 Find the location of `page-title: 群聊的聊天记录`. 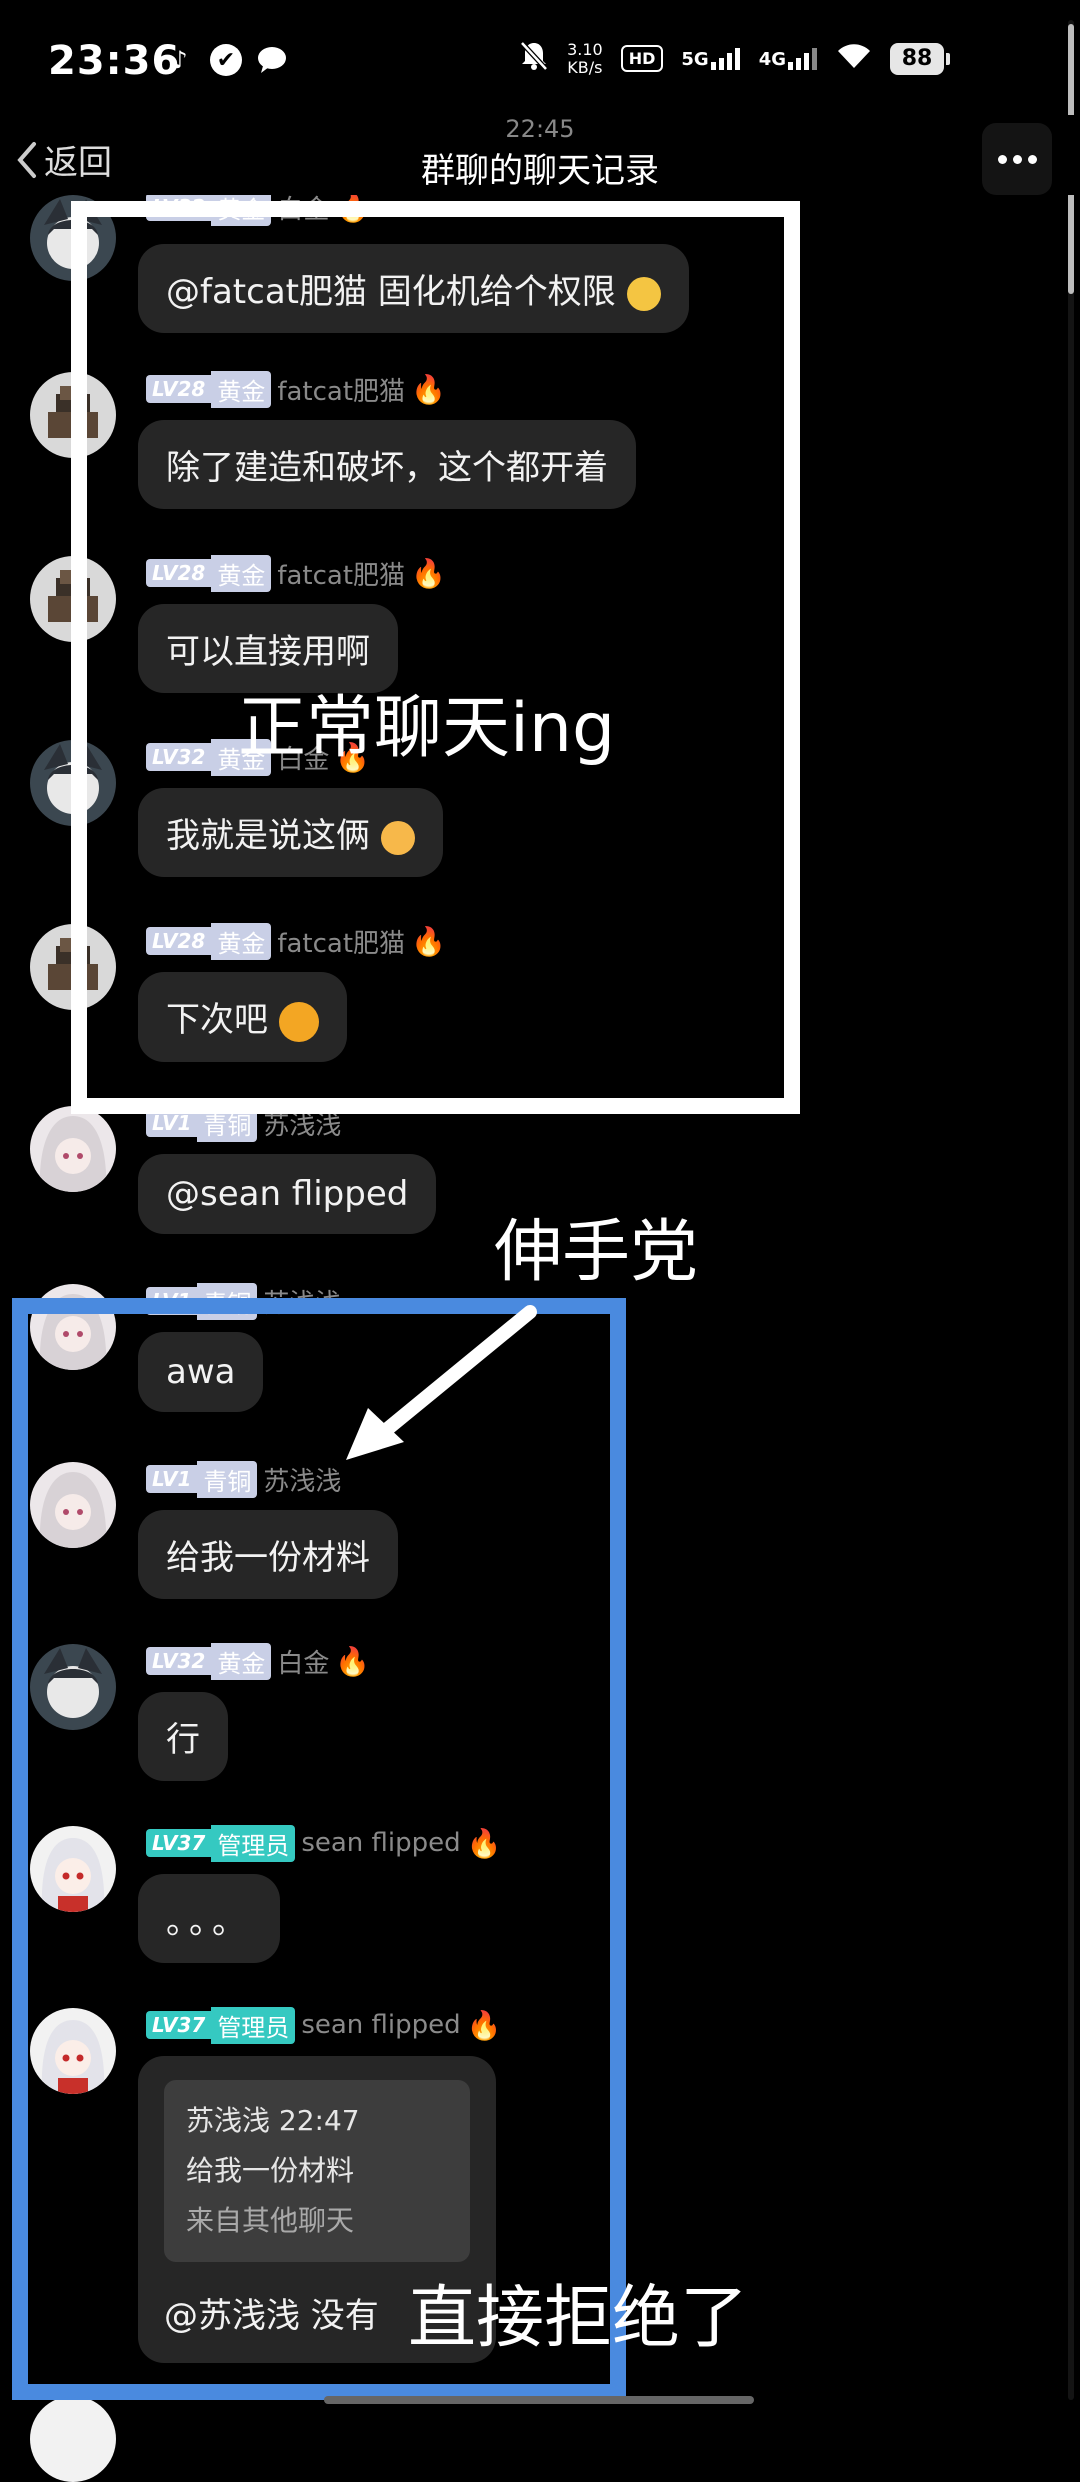

page-title: 群聊的聊天记录 is located at coordinates (540, 171).